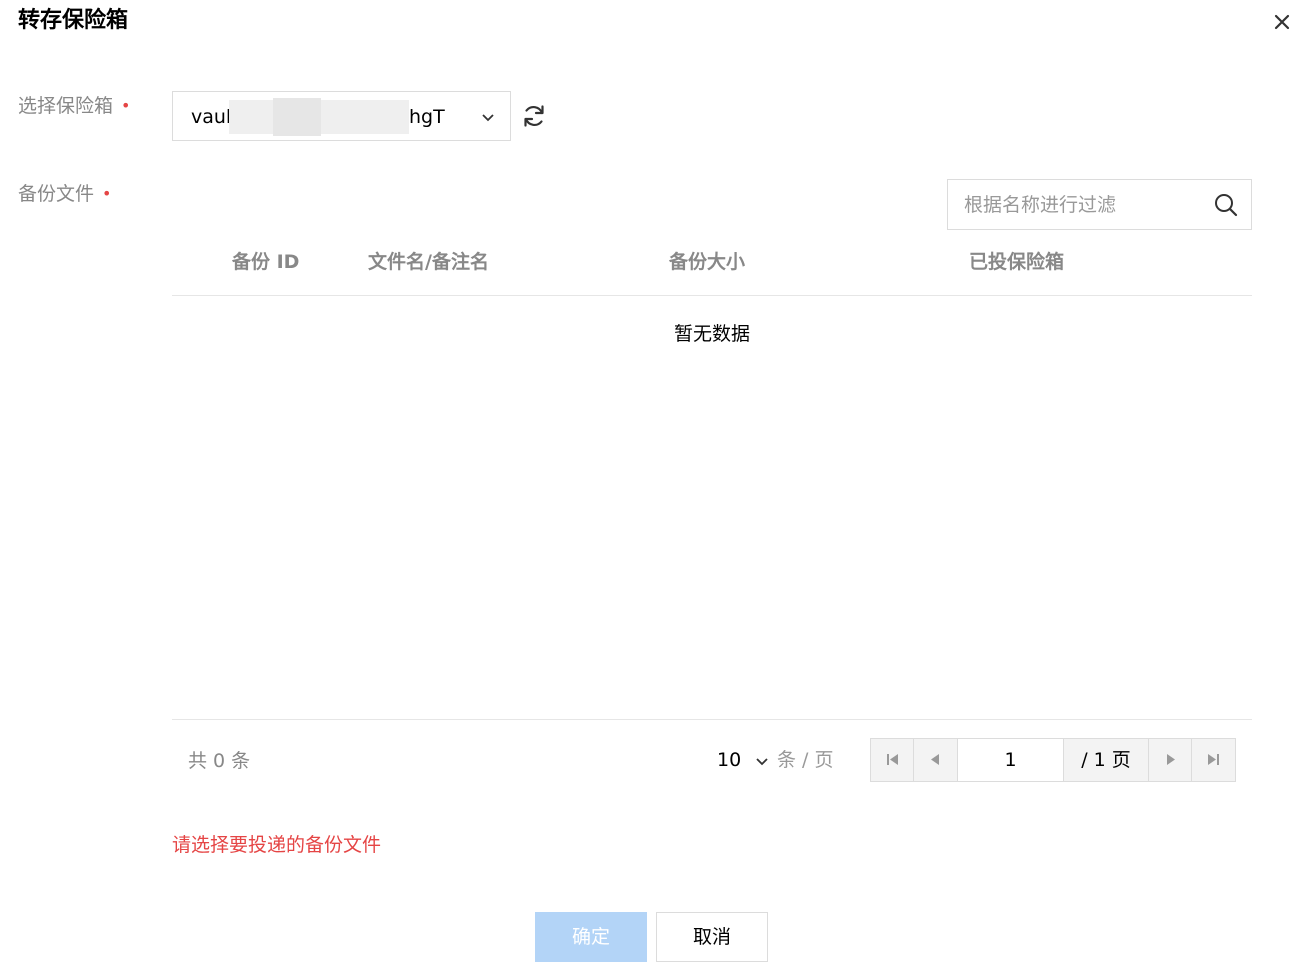 This screenshot has width=1314, height=969. I want to click on total-pages: / 1 页, so click(1106, 760).